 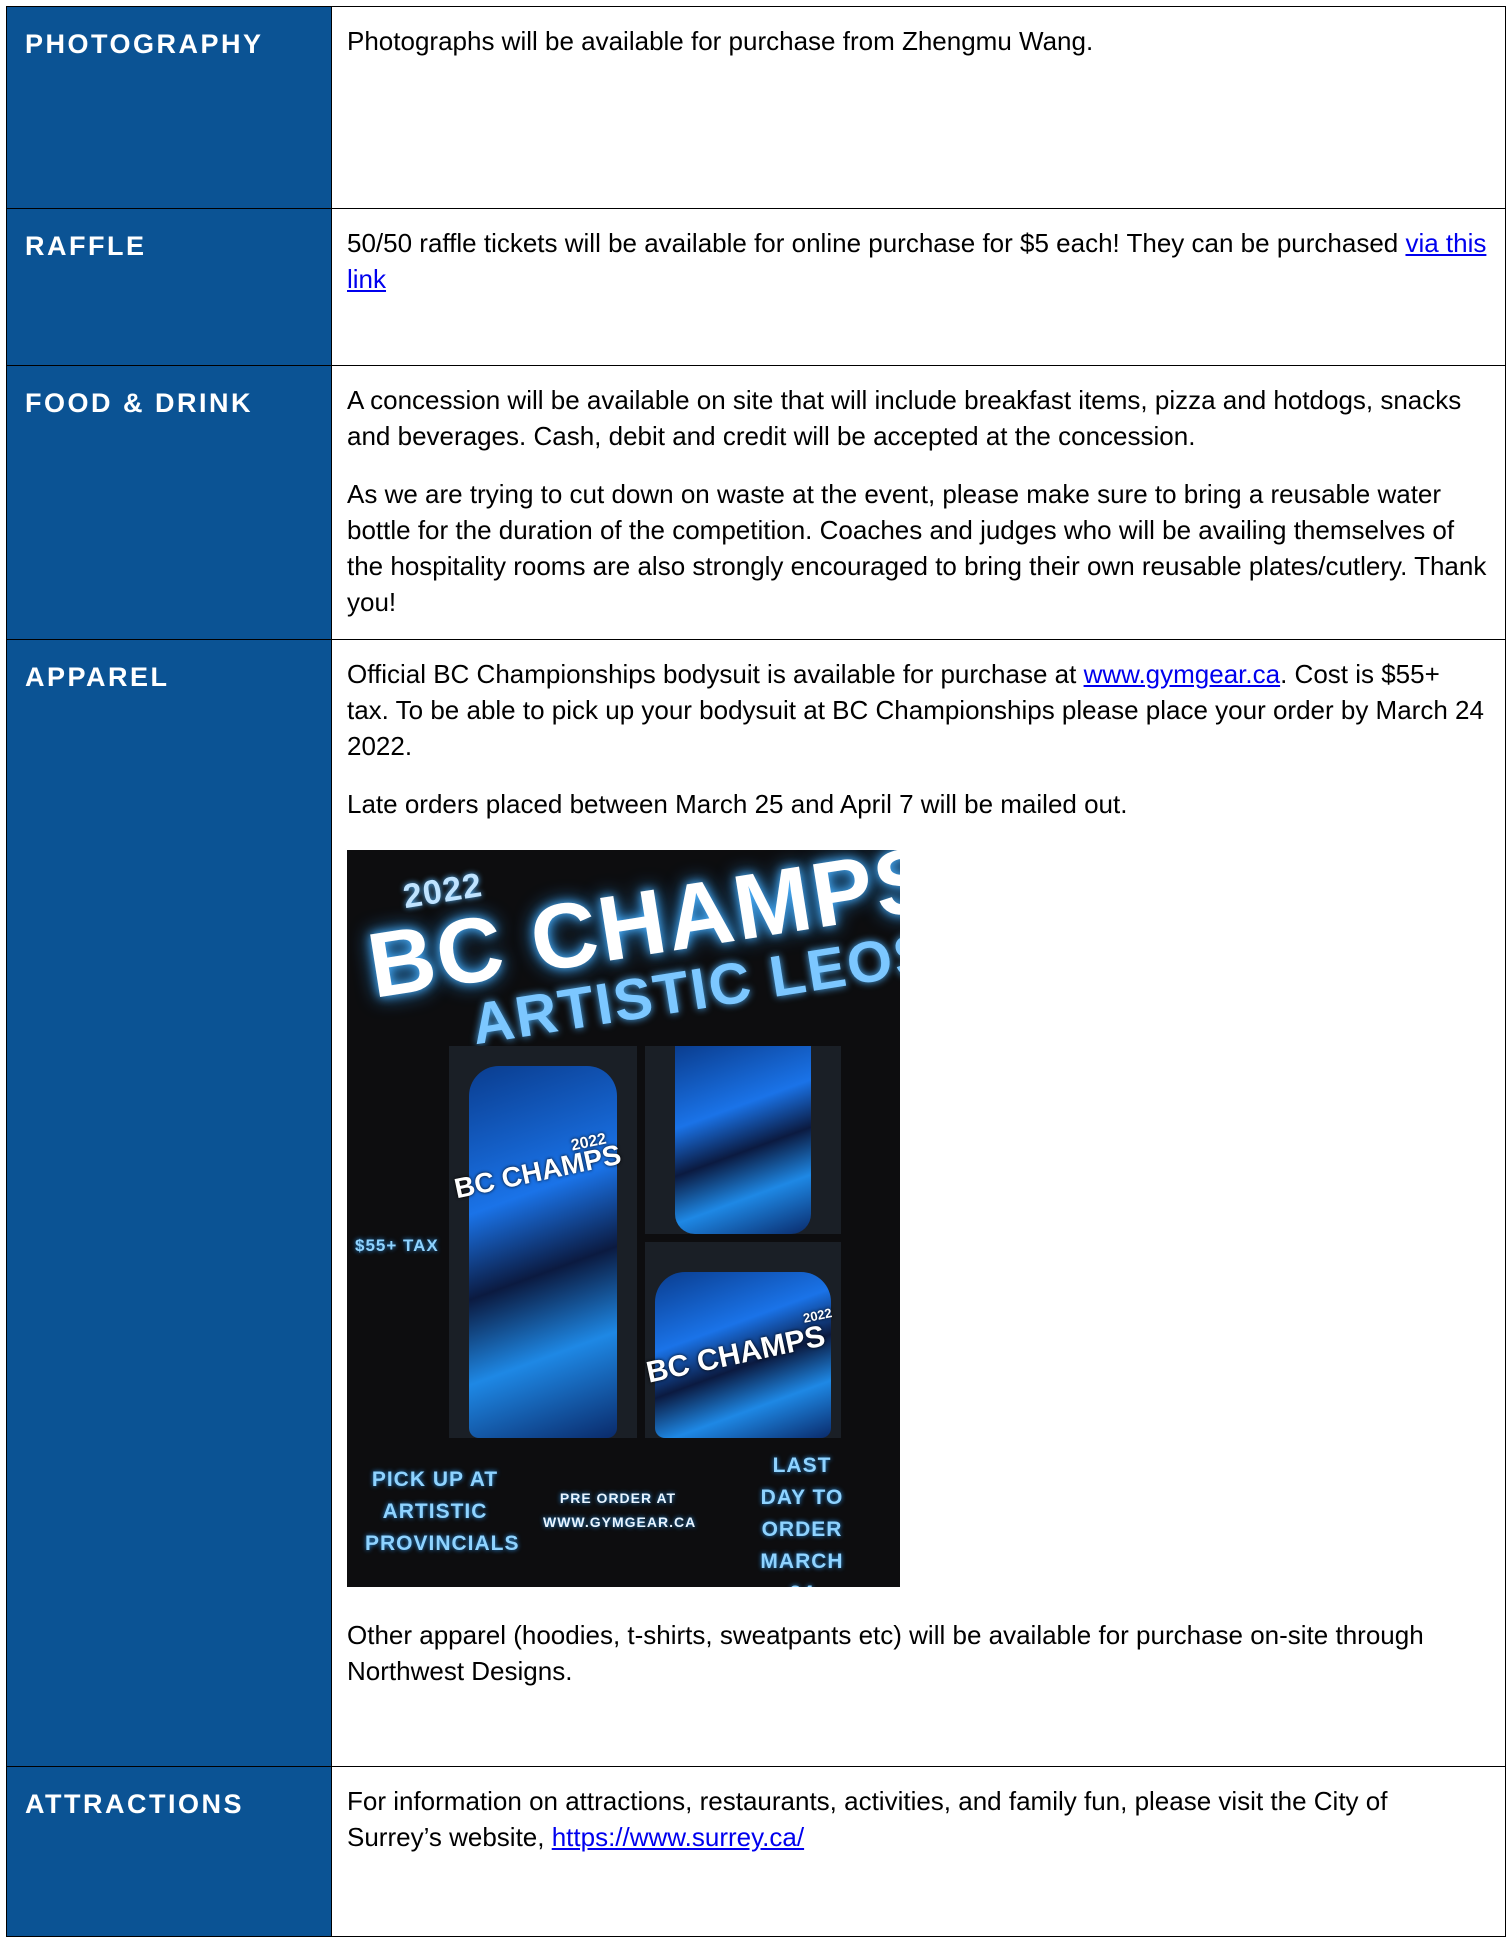 I want to click on promo-last-day: LAST DAY TO ORDER MARCH 24, so click(x=802, y=1520).